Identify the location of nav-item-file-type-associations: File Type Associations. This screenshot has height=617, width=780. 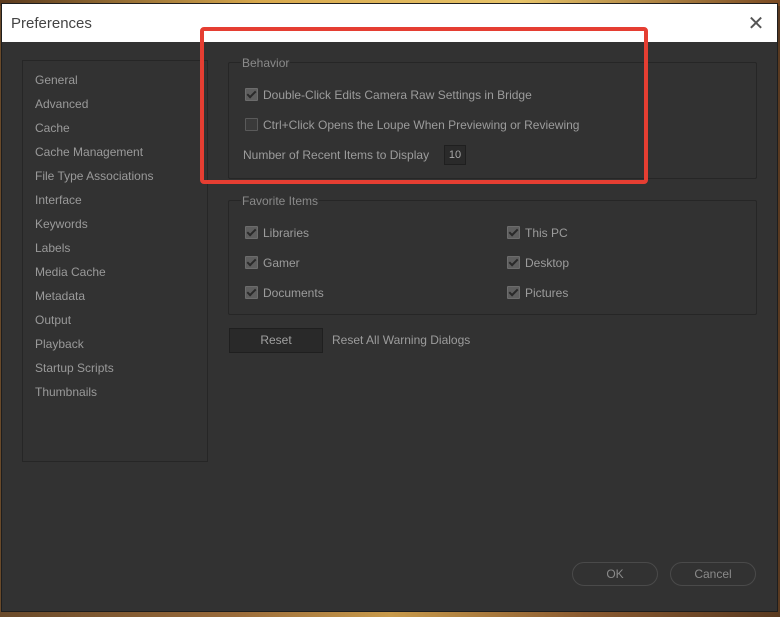
(94, 176).